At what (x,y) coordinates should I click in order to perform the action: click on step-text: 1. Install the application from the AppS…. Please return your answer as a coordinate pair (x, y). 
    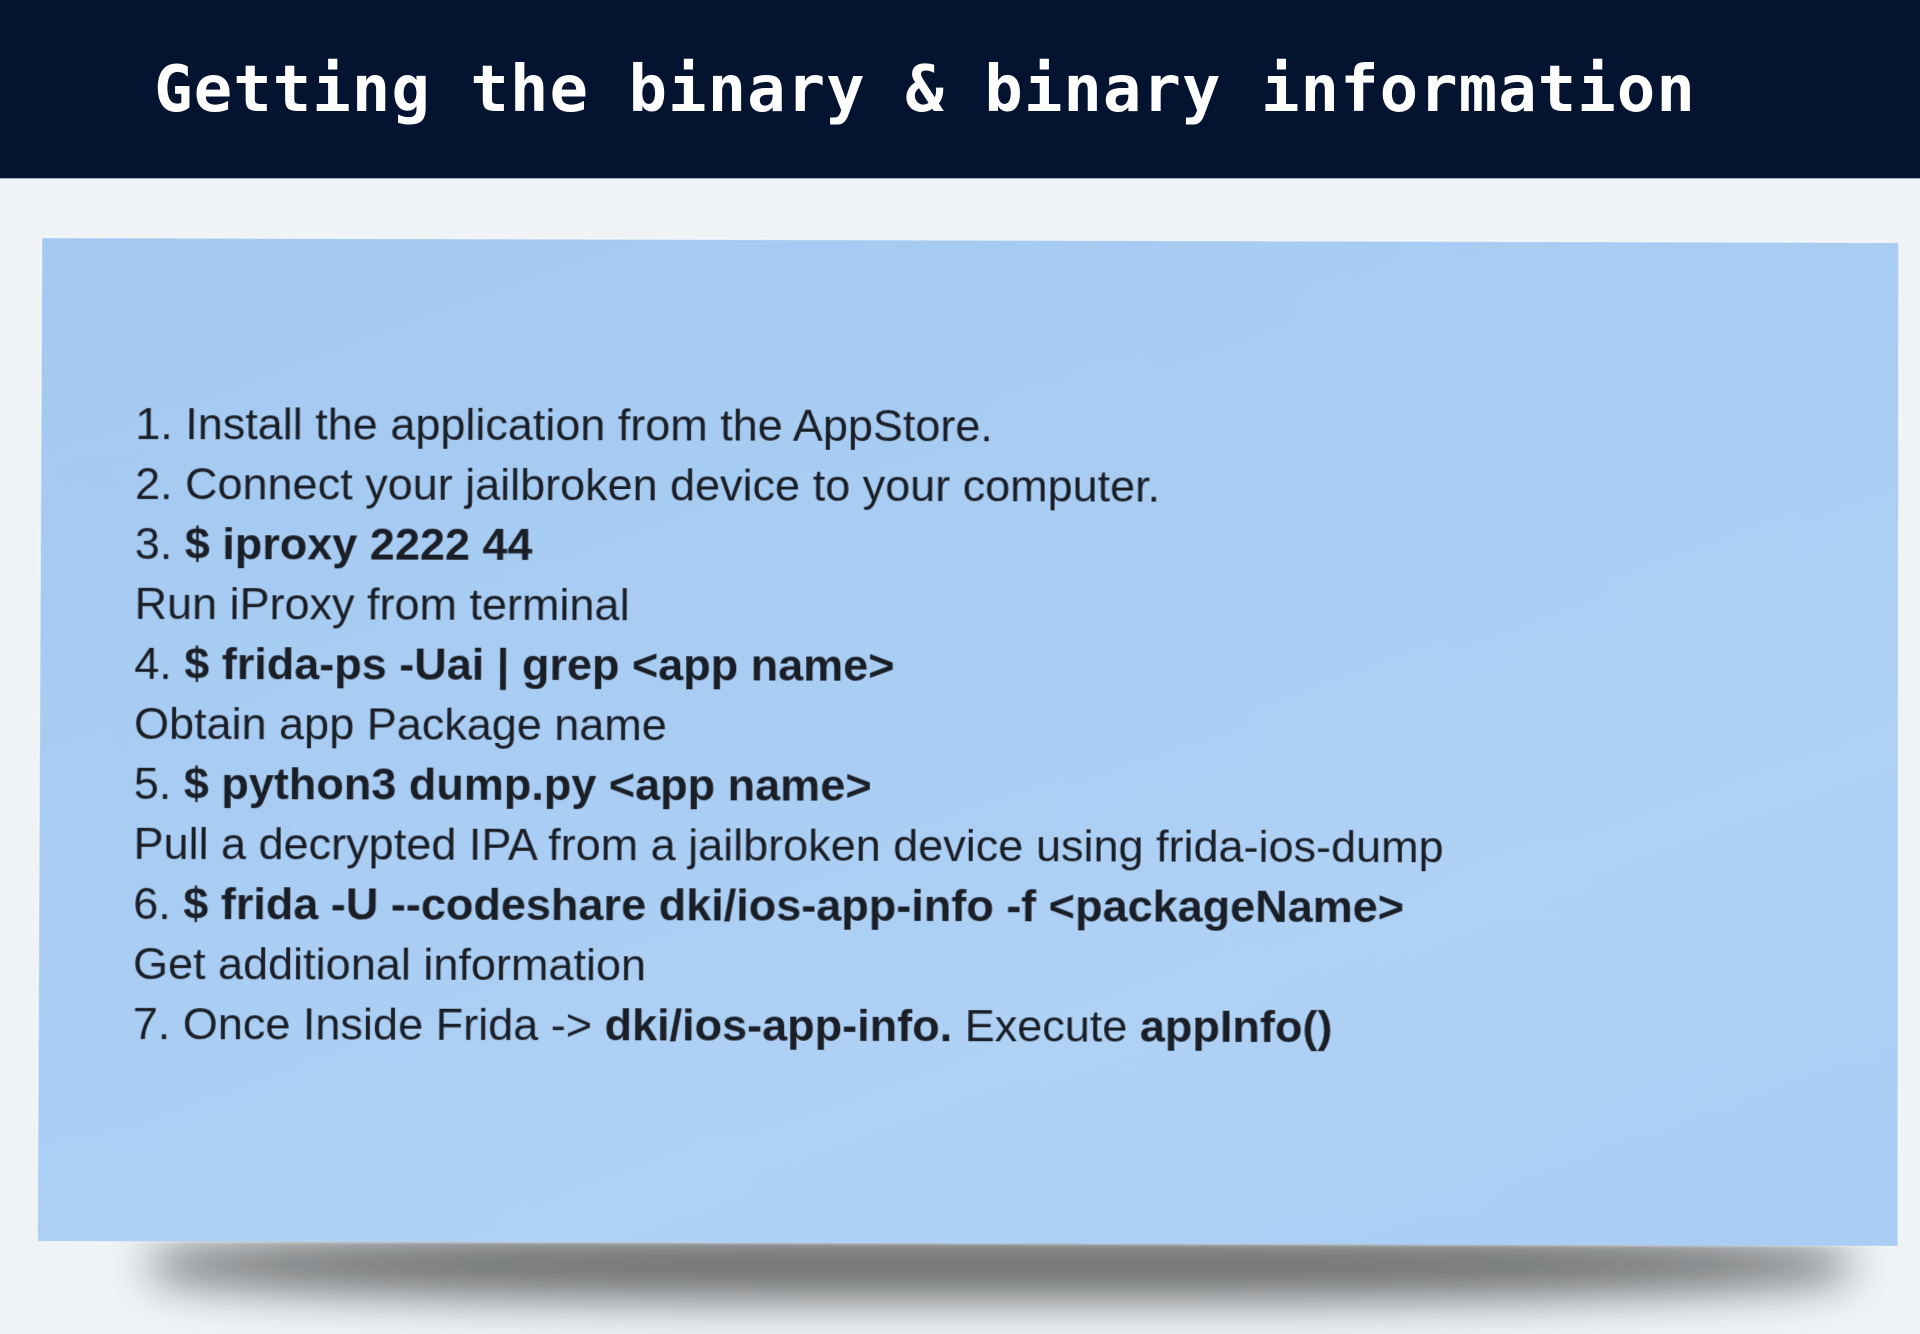
    Looking at the image, I should click on (564, 425).